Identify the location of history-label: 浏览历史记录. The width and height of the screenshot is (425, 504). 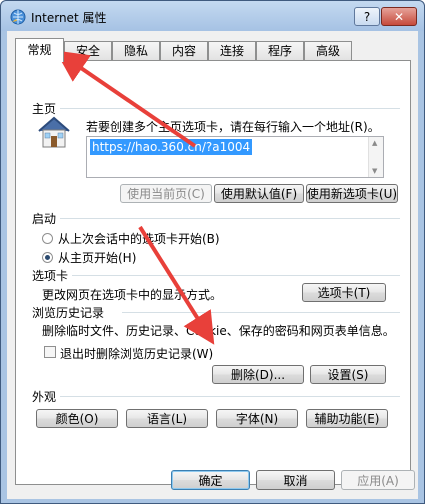
(68, 313).